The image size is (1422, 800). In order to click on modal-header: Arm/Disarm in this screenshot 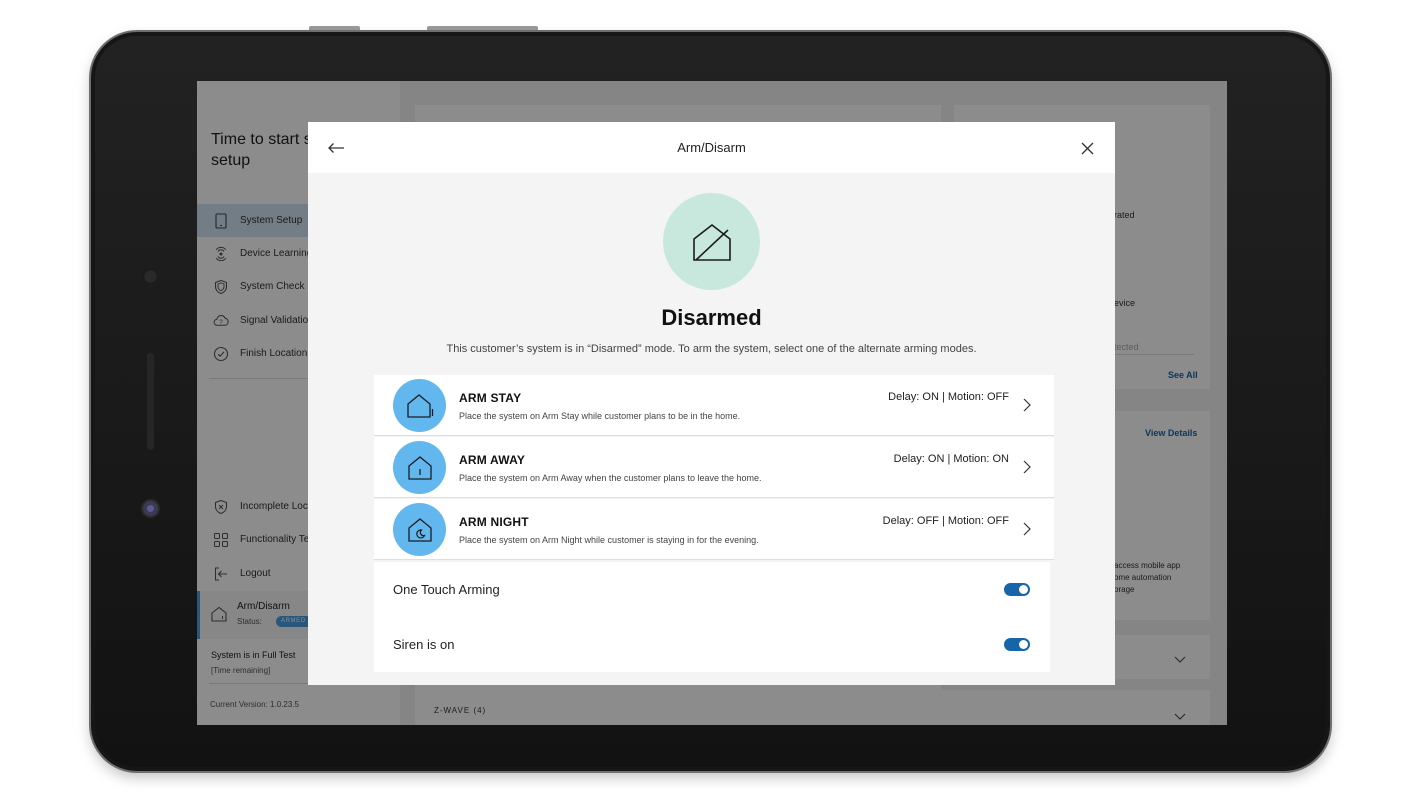, I will do `click(711, 147)`.